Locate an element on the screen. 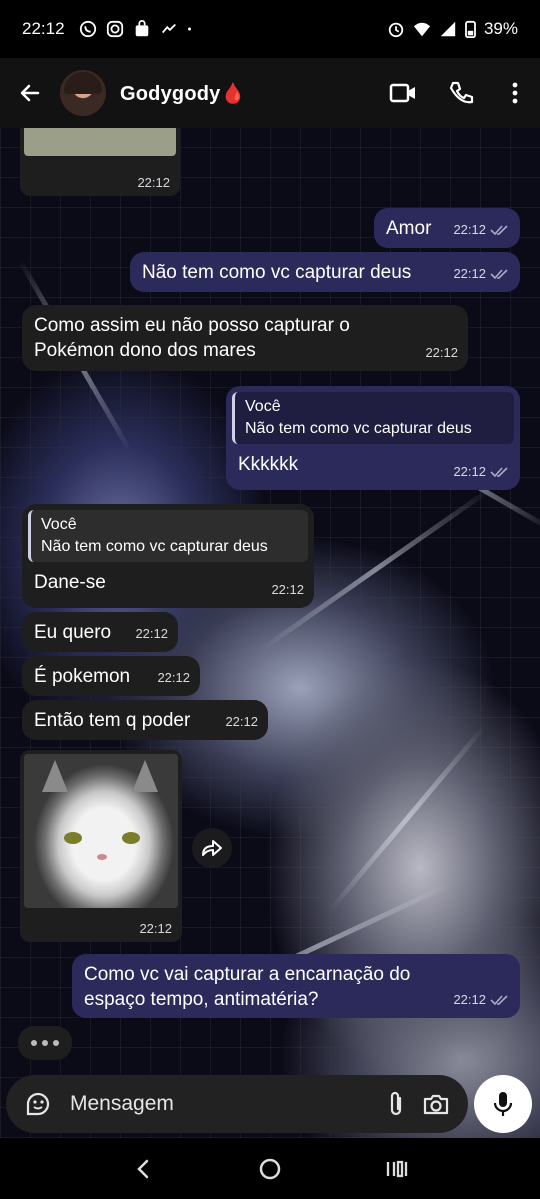 The width and height of the screenshot is (540, 1199). message-incoming: É pokemon 22:12 is located at coordinates (111, 676).